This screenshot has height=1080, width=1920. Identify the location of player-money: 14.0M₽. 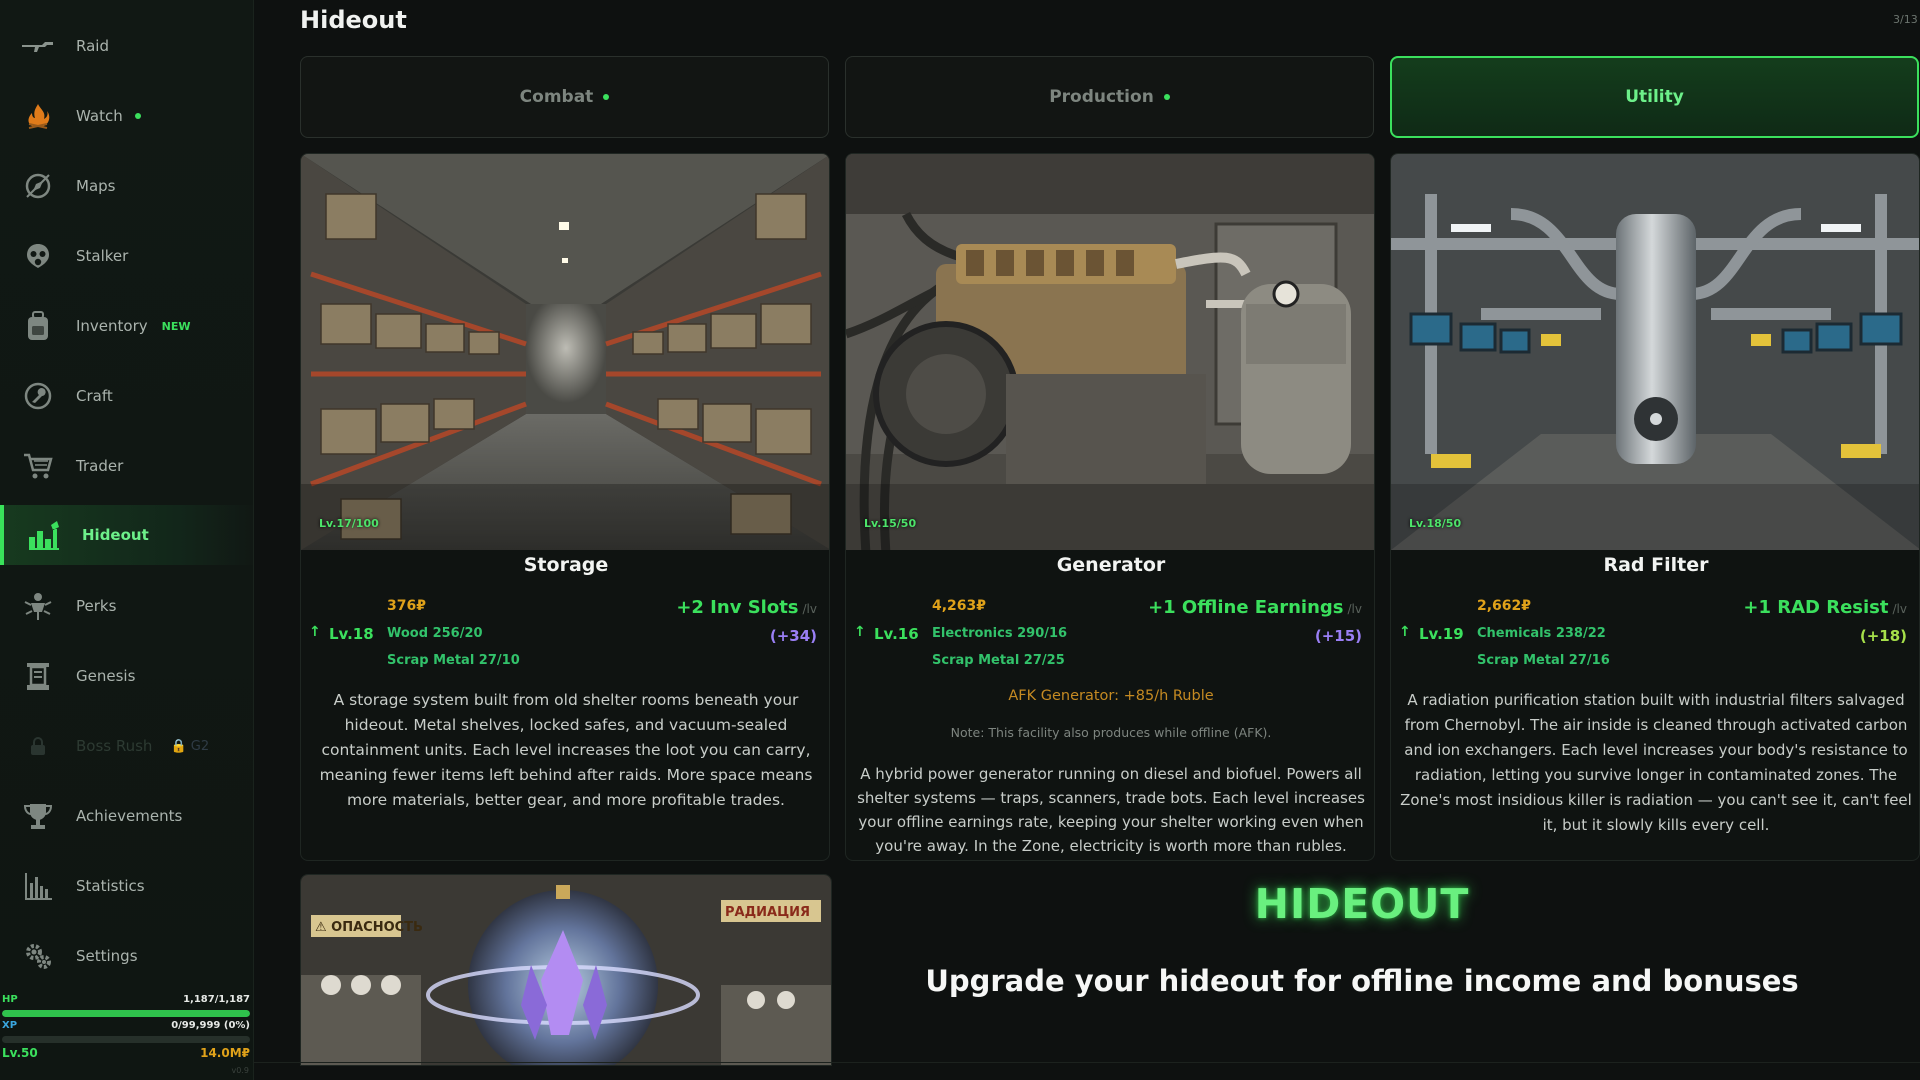
(225, 1053).